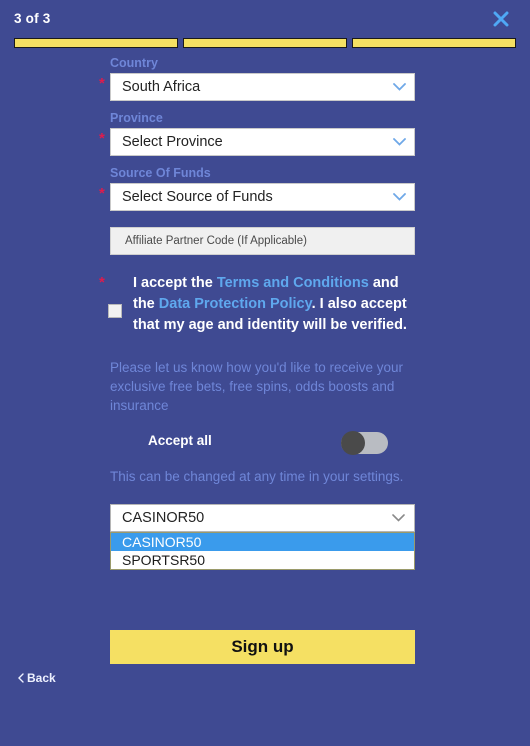 The width and height of the screenshot is (530, 746). I want to click on field-country: Country * South Africa, so click(265, 78).